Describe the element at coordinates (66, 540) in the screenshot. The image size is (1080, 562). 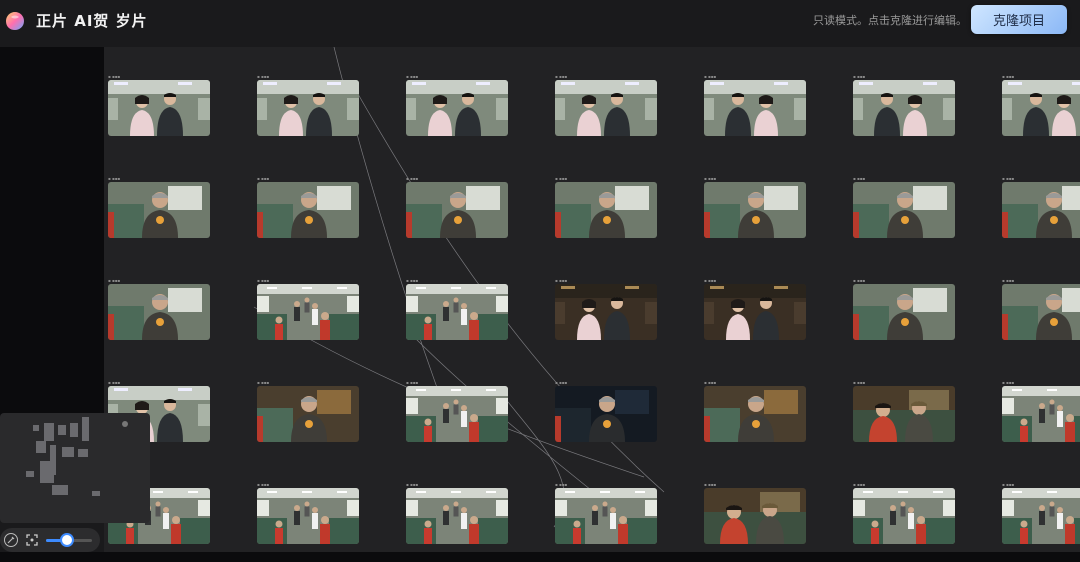
I see `zoom-slider-handle` at that location.